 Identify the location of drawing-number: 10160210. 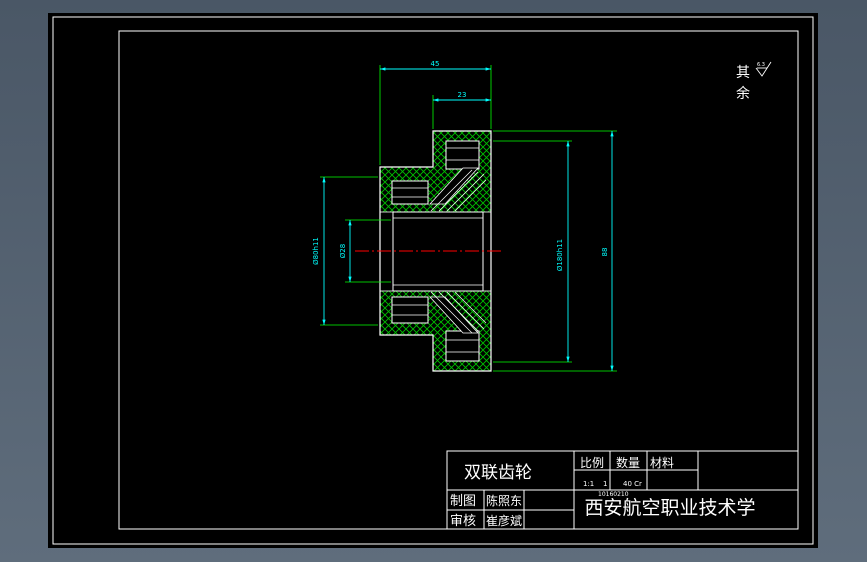
(613, 494).